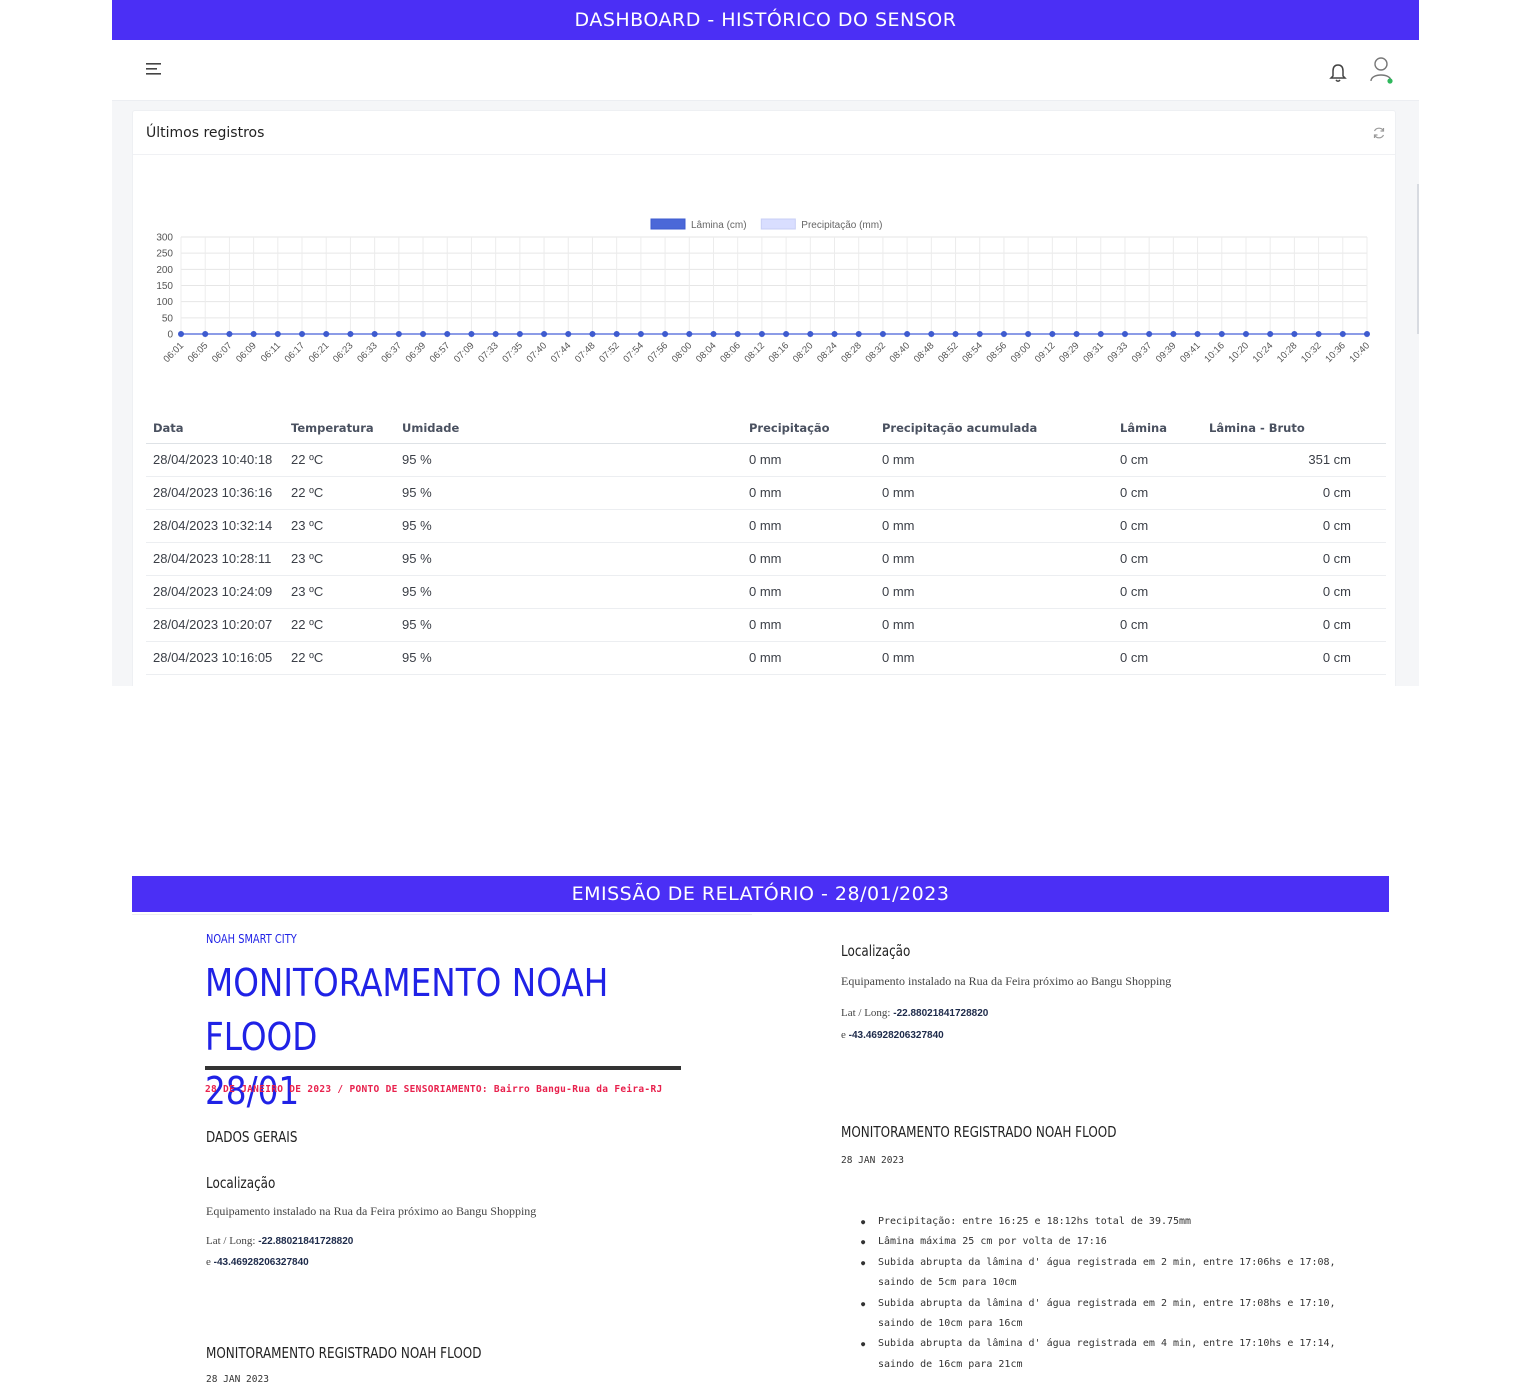 The height and width of the screenshot is (1400, 1538). I want to click on top-navbar, so click(765, 70).